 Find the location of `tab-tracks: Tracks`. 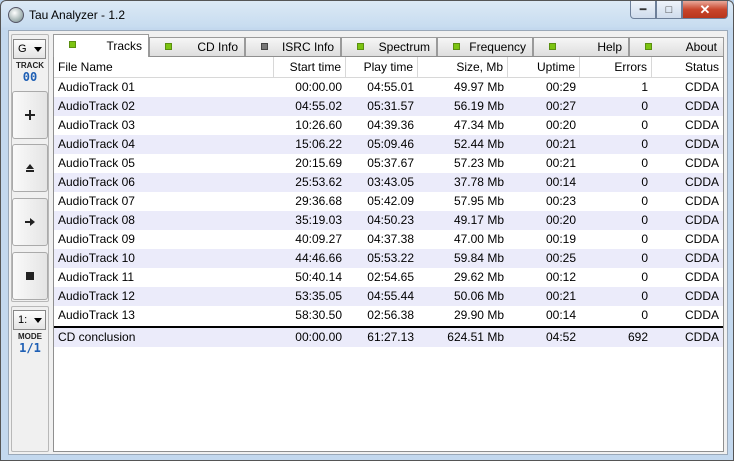

tab-tracks: Tracks is located at coordinates (101, 45).